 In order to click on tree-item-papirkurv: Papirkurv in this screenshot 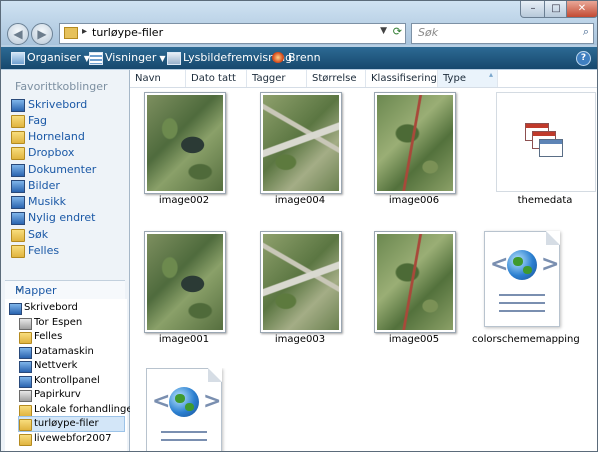, I will do `click(50, 395)`.